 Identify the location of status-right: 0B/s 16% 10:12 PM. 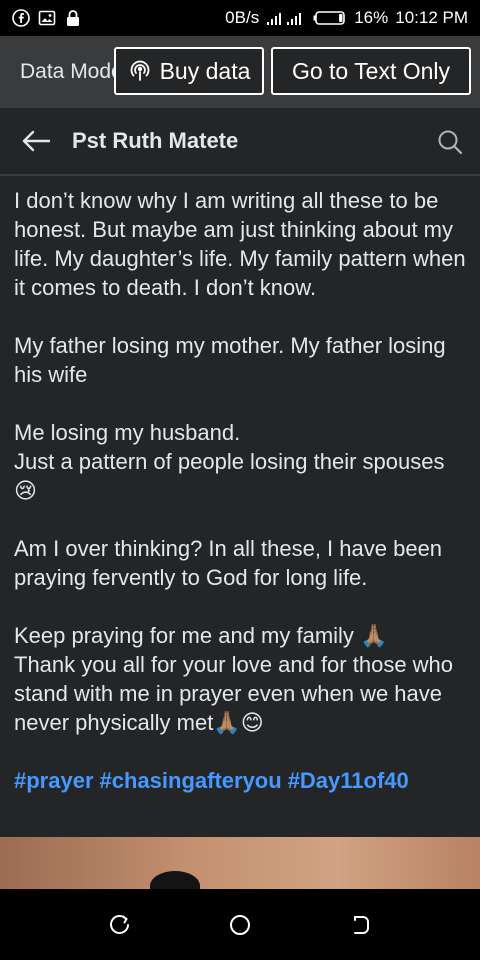
(346, 18).